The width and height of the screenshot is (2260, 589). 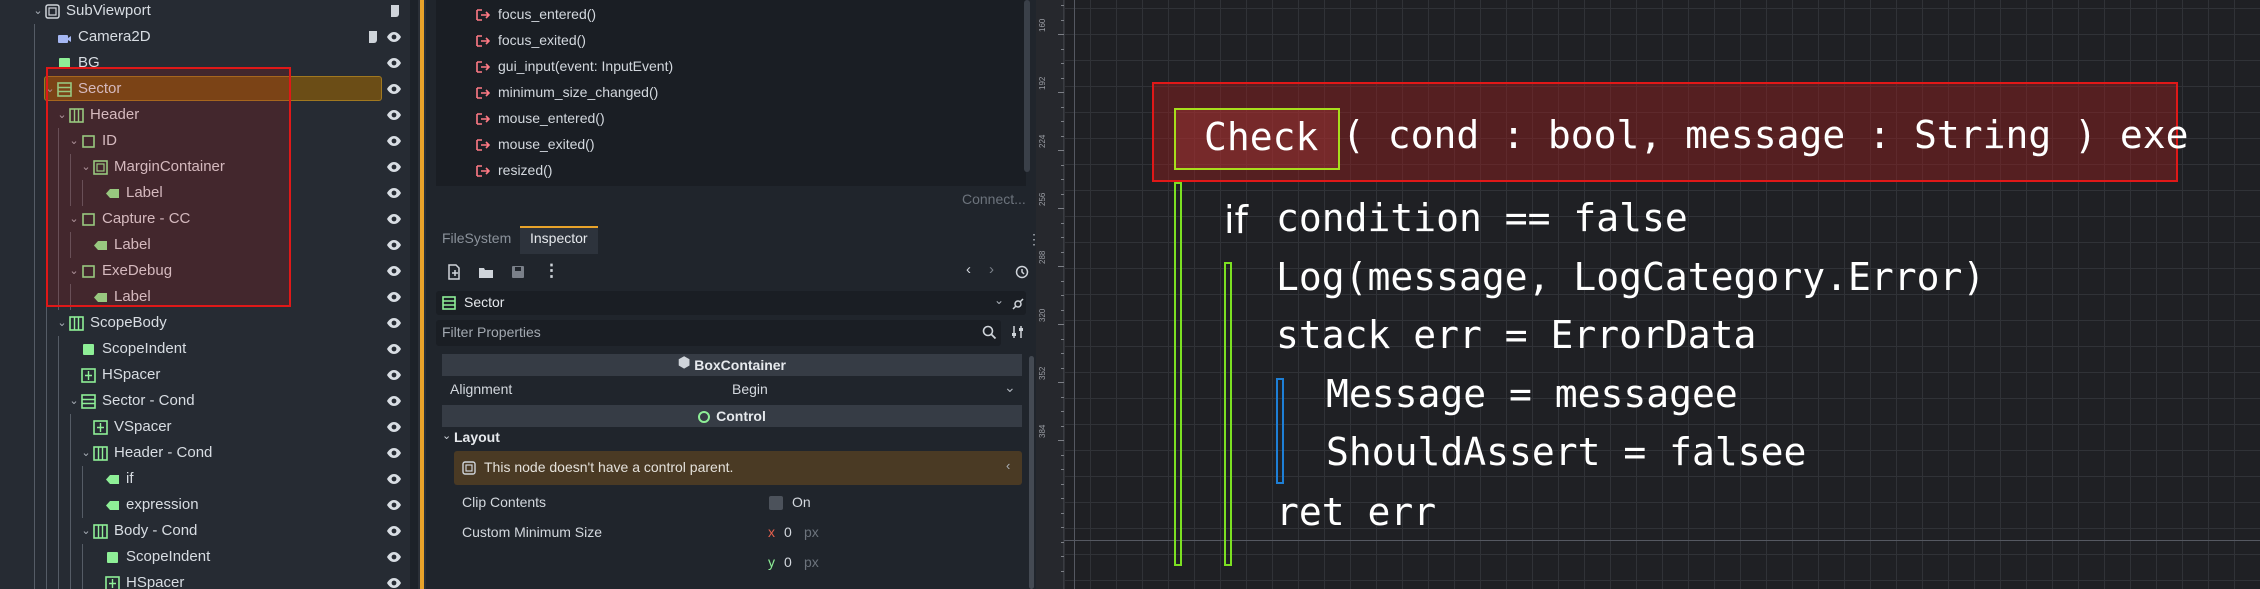 I want to click on layout-group-label: Layout, so click(x=477, y=437).